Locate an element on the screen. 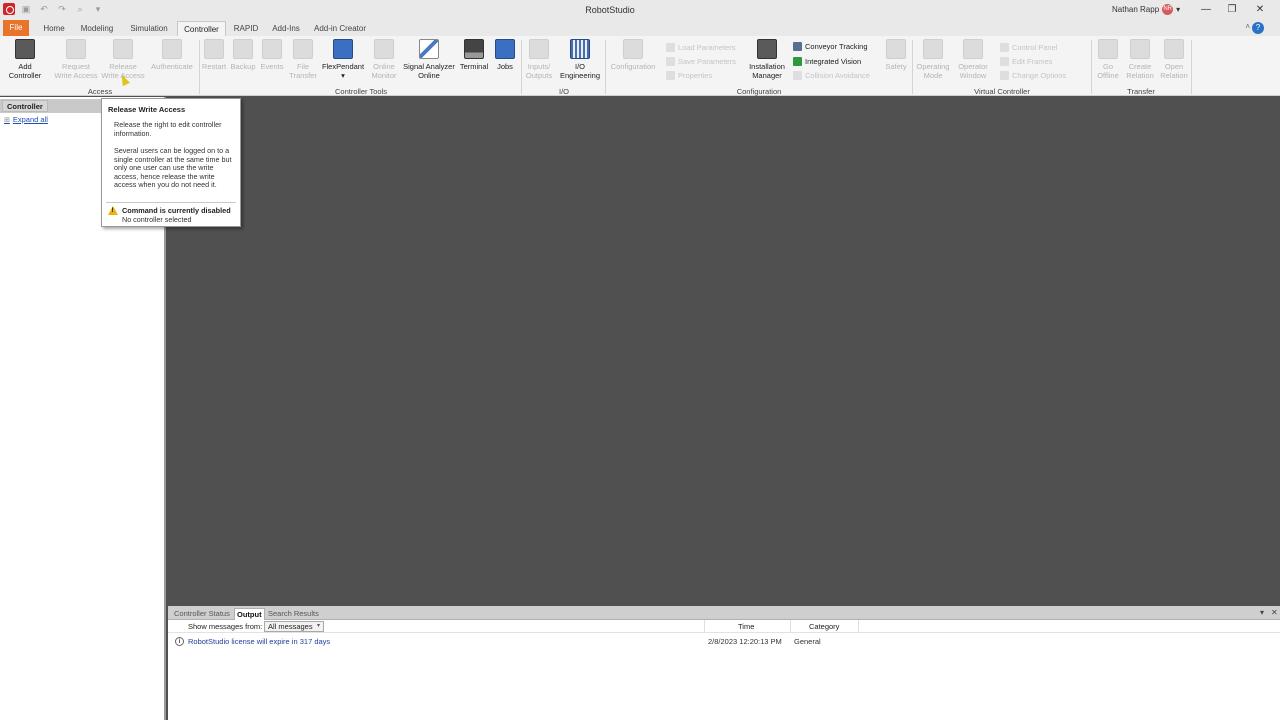 This screenshot has width=1280, height=720. authenticate-button: Authenticate is located at coordinates (172, 55).